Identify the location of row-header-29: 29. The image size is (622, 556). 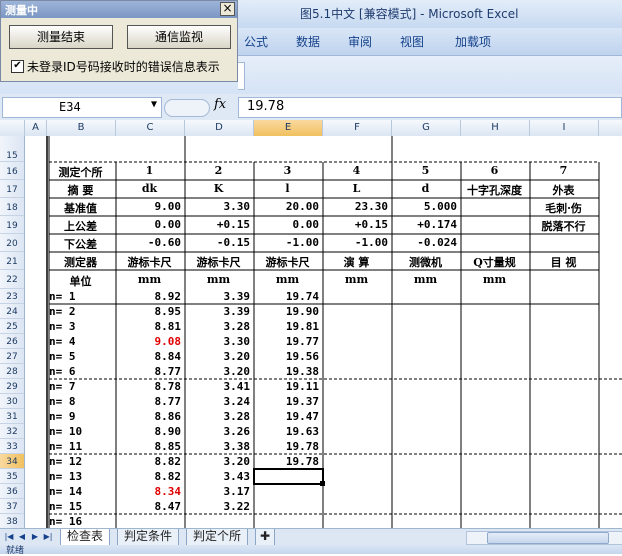
(12, 386).